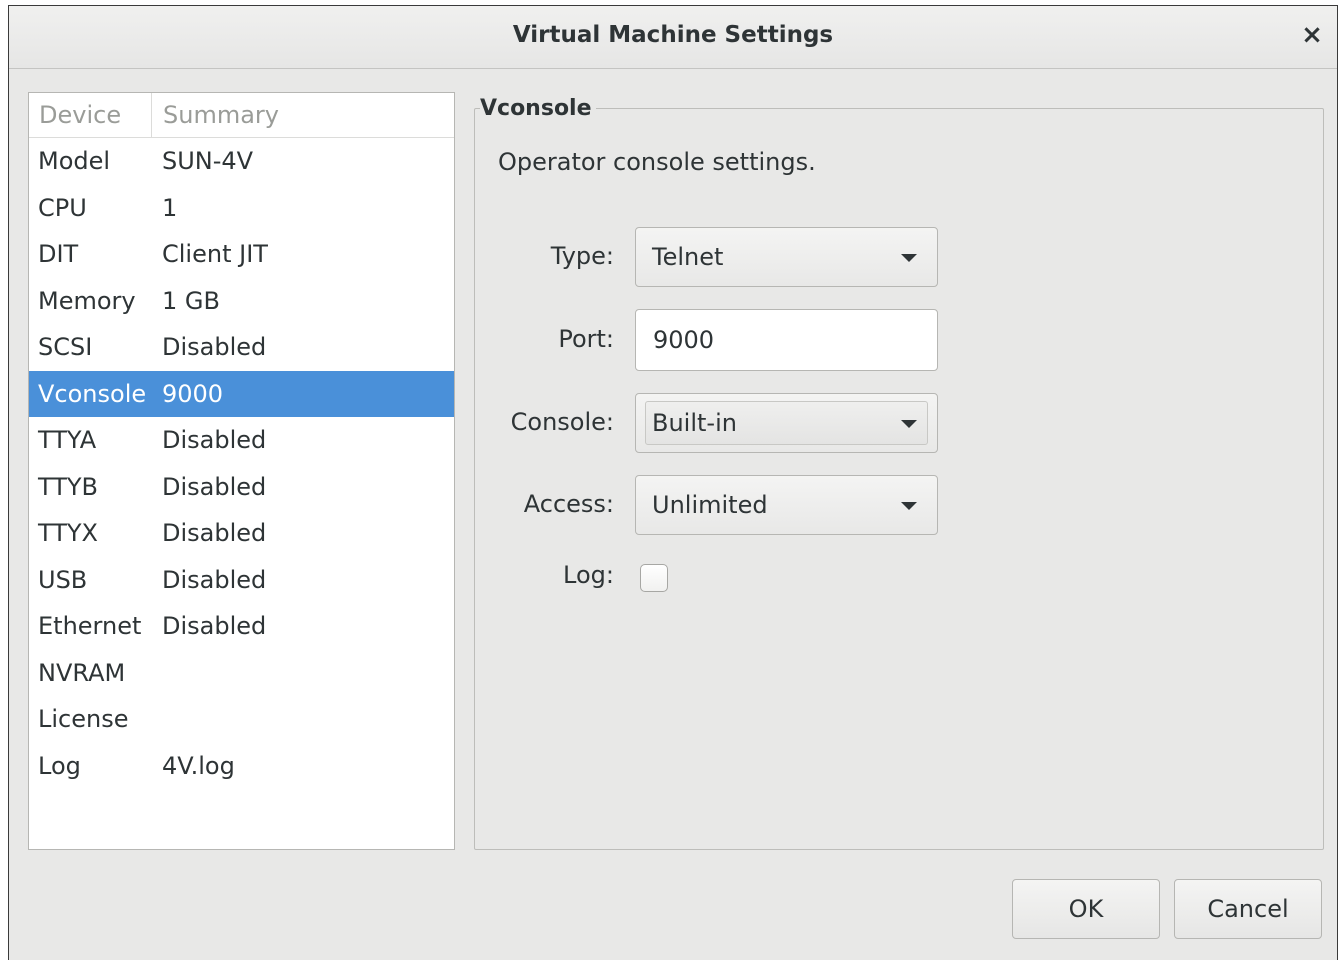 The image size is (1340, 960). What do you see at coordinates (83, 719) in the screenshot?
I see `device-name: License` at bounding box center [83, 719].